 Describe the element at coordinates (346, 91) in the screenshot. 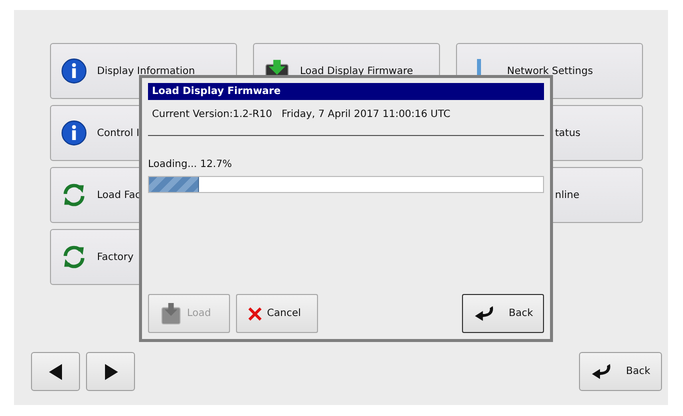

I see `dialog-title: Load Display Firmware` at that location.